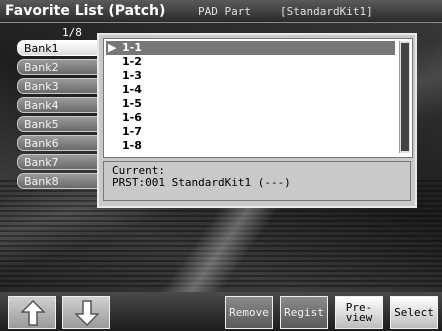 The width and height of the screenshot is (442, 331). Describe the element at coordinates (60, 86) in the screenshot. I see `tab-bank3: Bank3` at that location.